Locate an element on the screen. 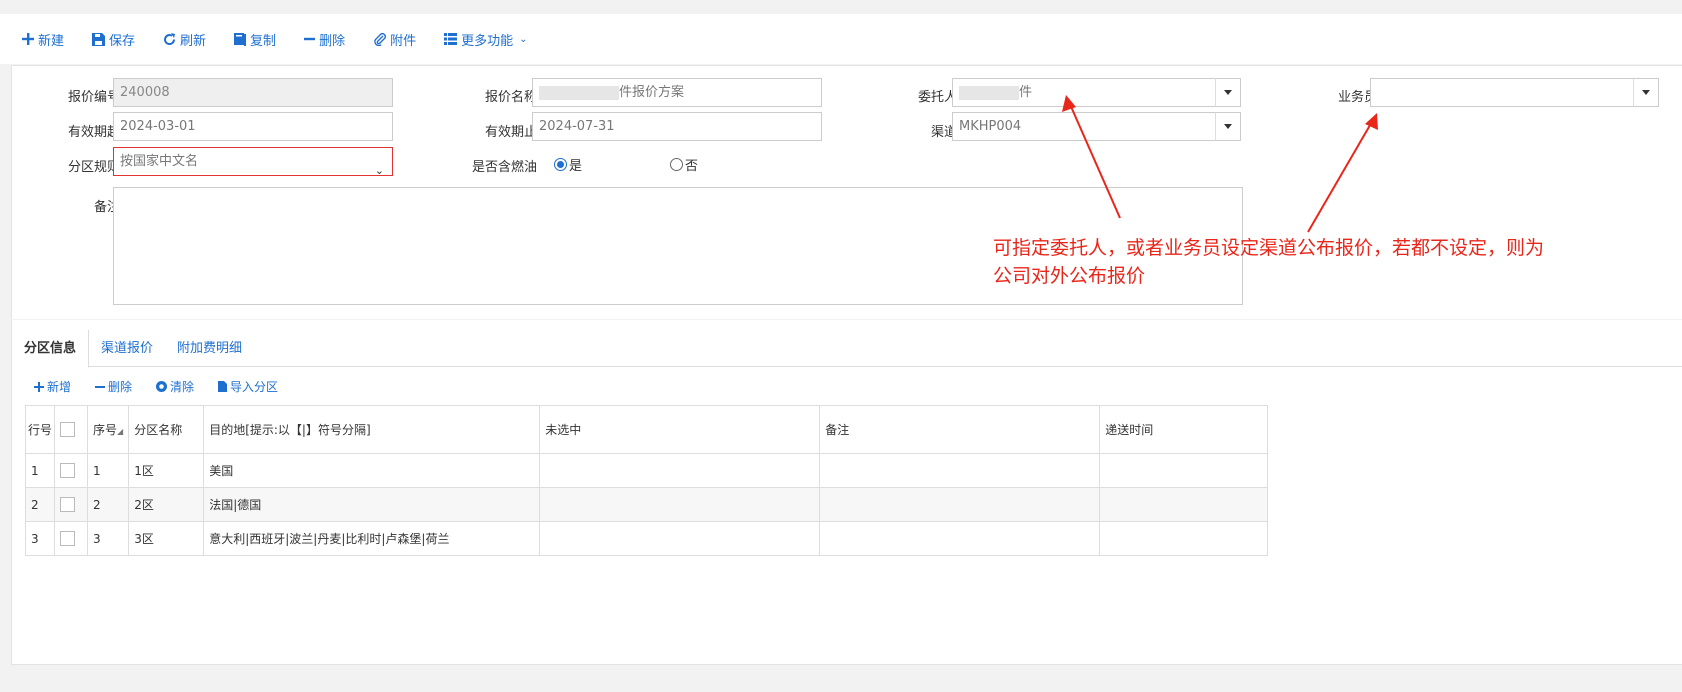 This screenshot has width=1682, height=692. import-zones-label: 导入分区 is located at coordinates (254, 387).